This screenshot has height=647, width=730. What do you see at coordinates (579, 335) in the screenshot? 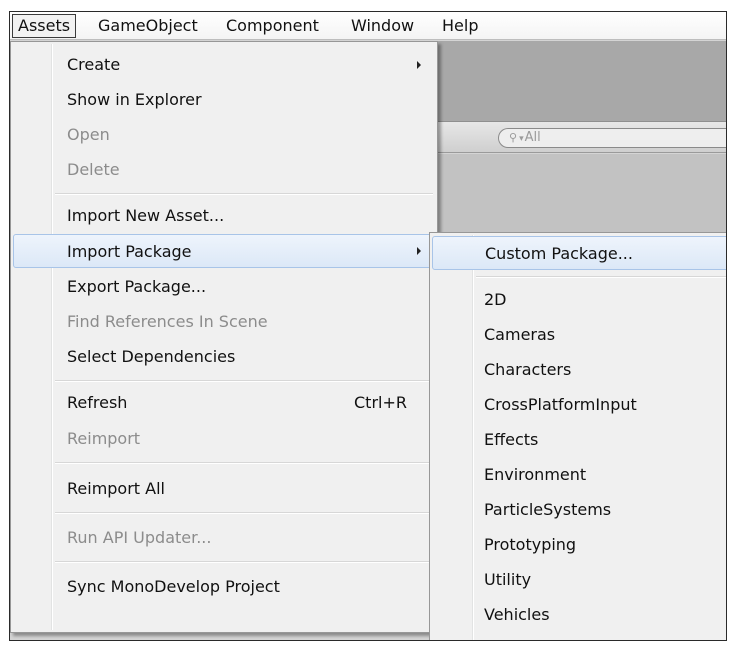
I see `menu-item-package-cameras: Cameras` at bounding box center [579, 335].